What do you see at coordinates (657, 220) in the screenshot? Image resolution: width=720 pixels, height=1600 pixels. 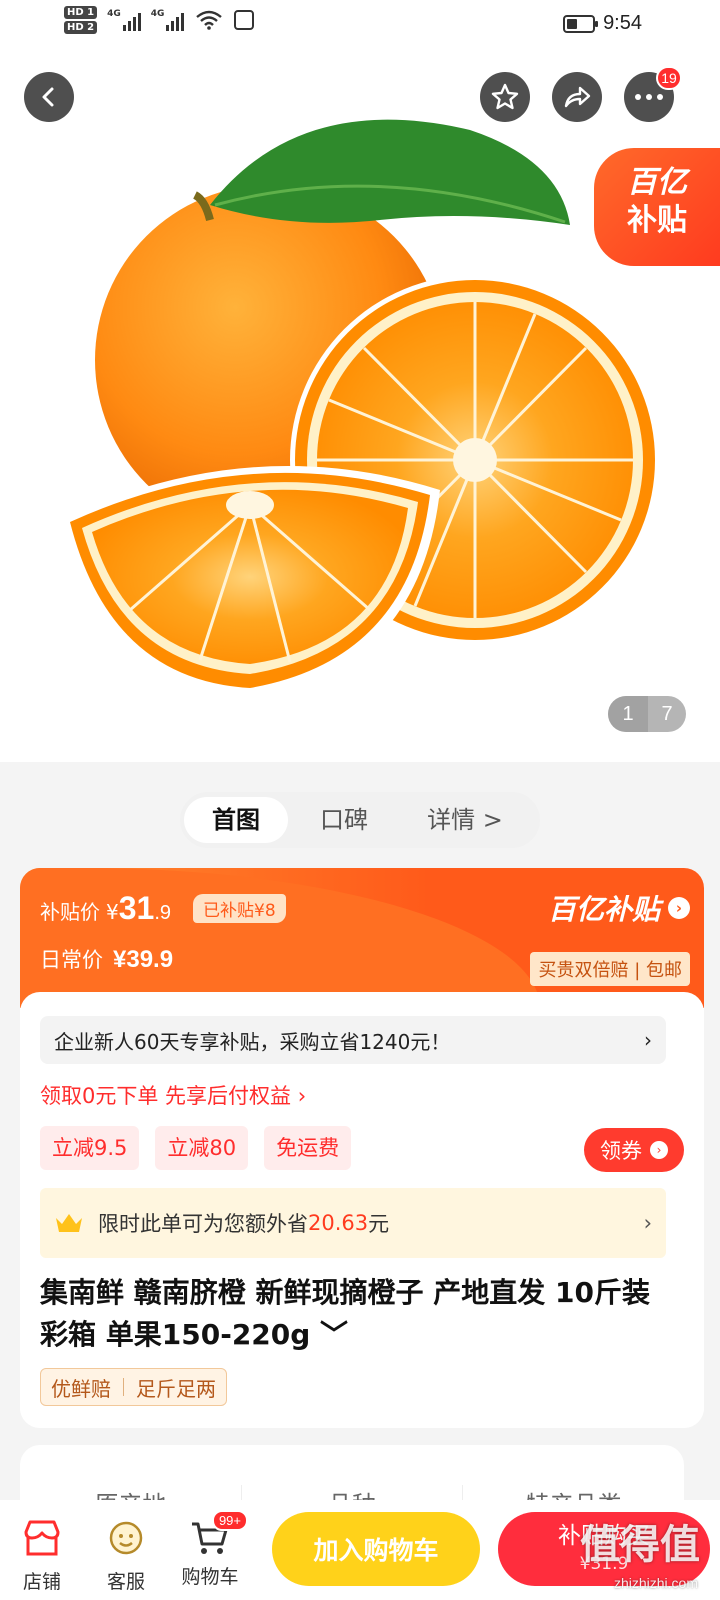 I see `subsidy-tag-line2: 补贴` at bounding box center [657, 220].